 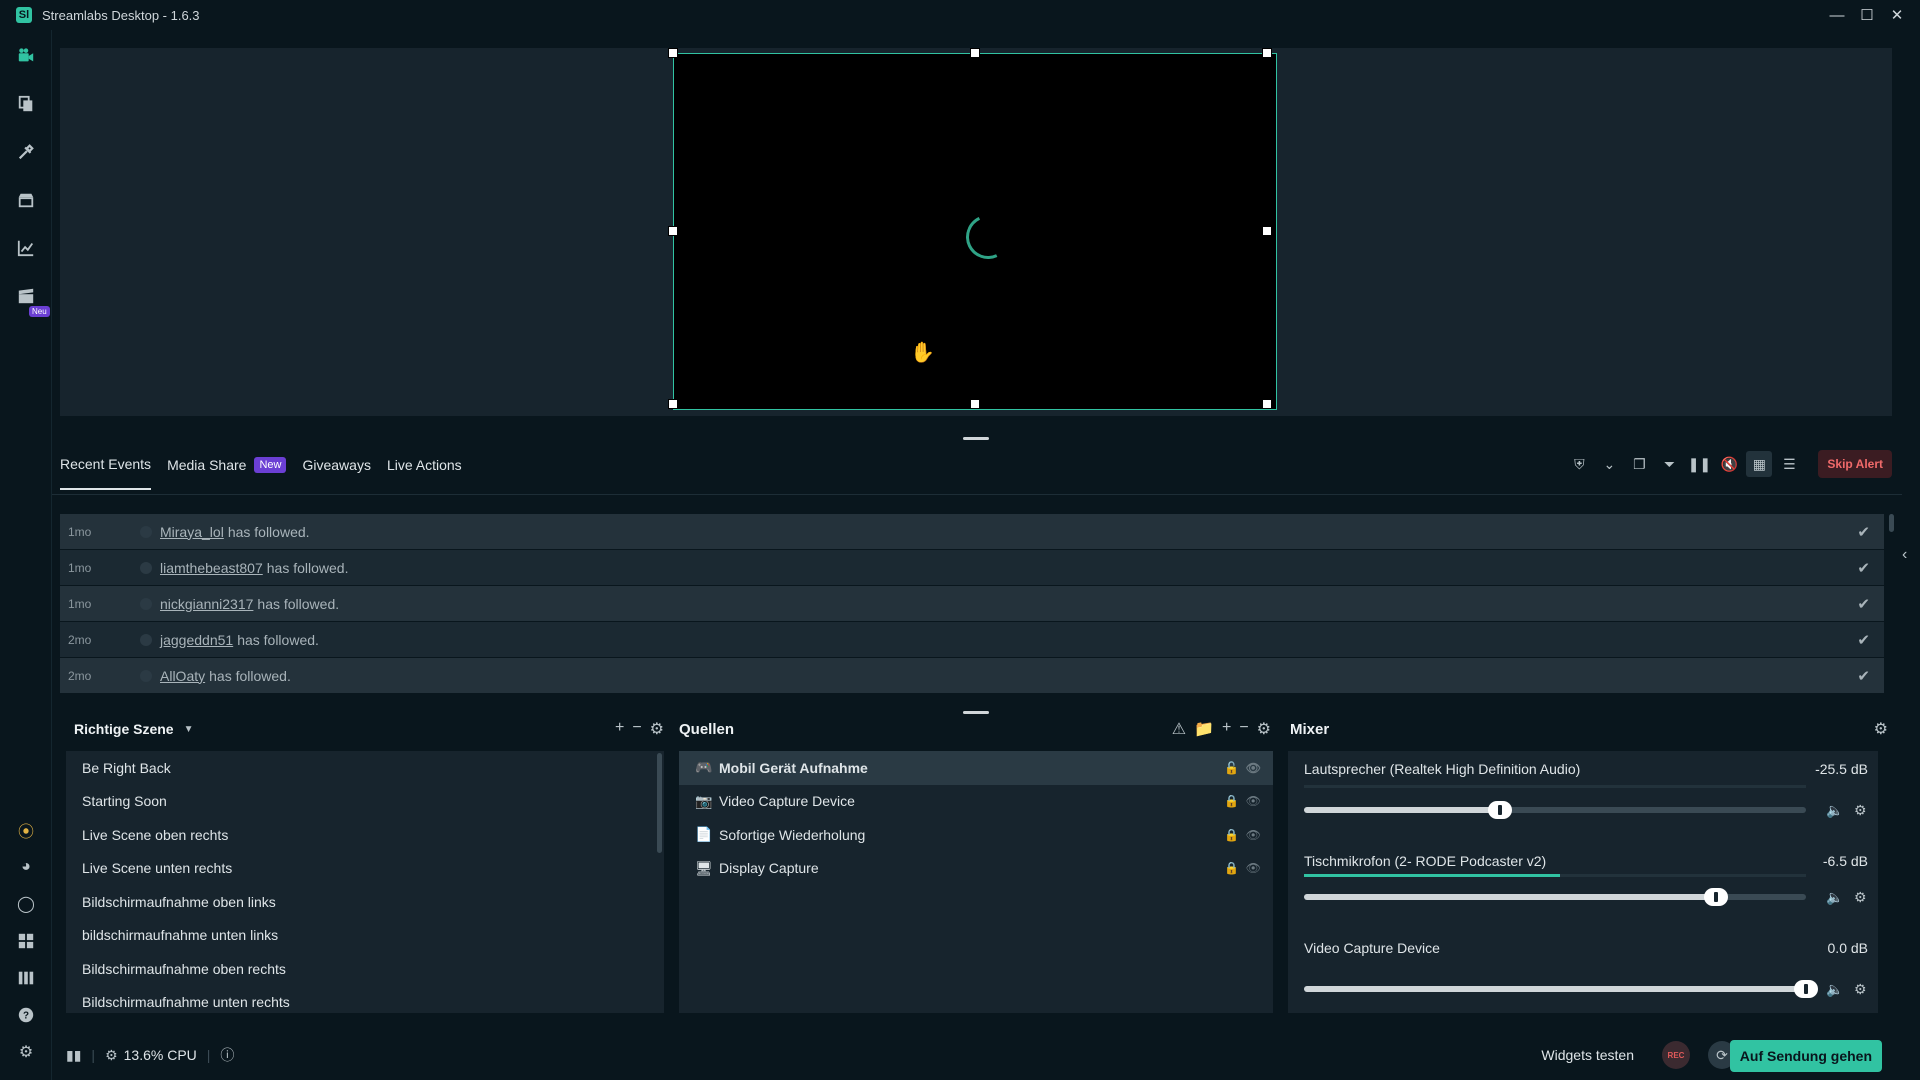 What do you see at coordinates (26, 904) in the screenshot?
I see `chat-icon: ◯` at bounding box center [26, 904].